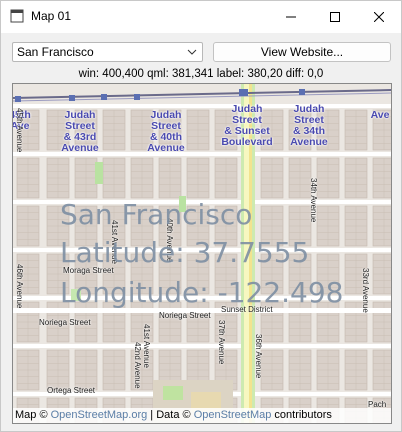  Describe the element at coordinates (185, 252) in the screenshot. I see `latitude-label: Latitude: 37.7555` at that location.